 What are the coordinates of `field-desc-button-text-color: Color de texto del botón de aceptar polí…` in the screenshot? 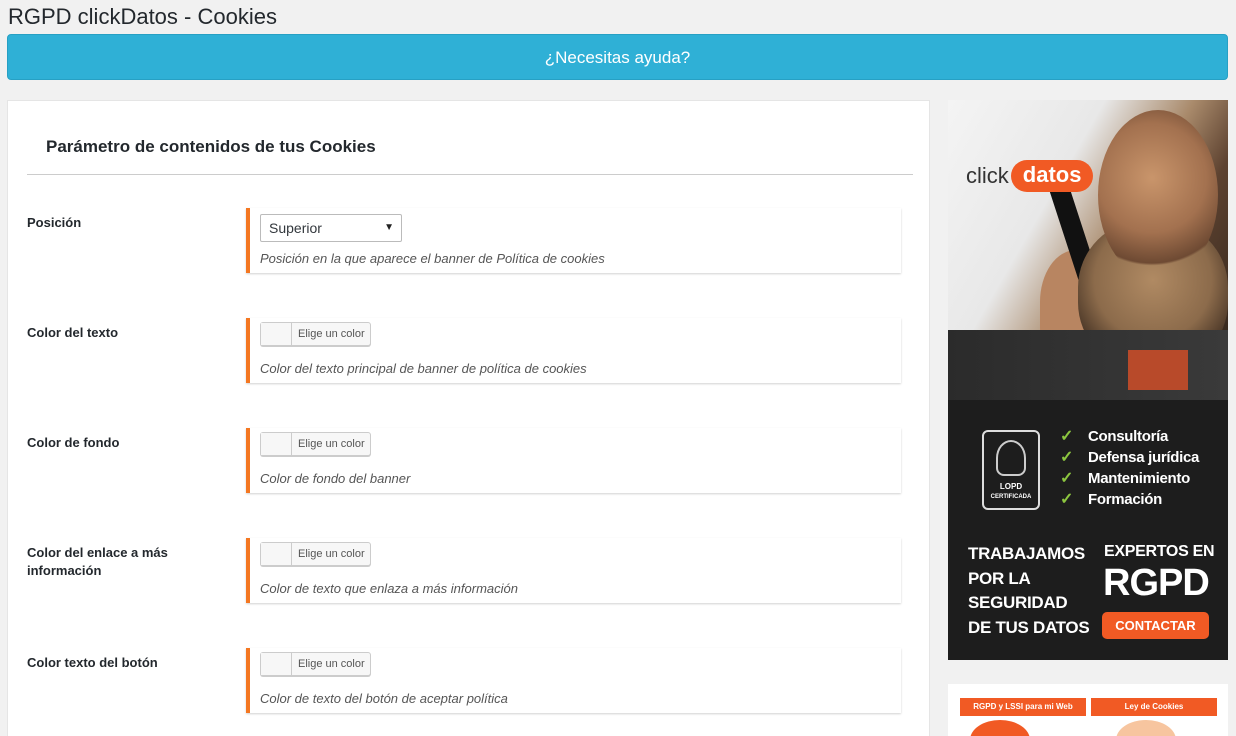 It's located at (384, 698).